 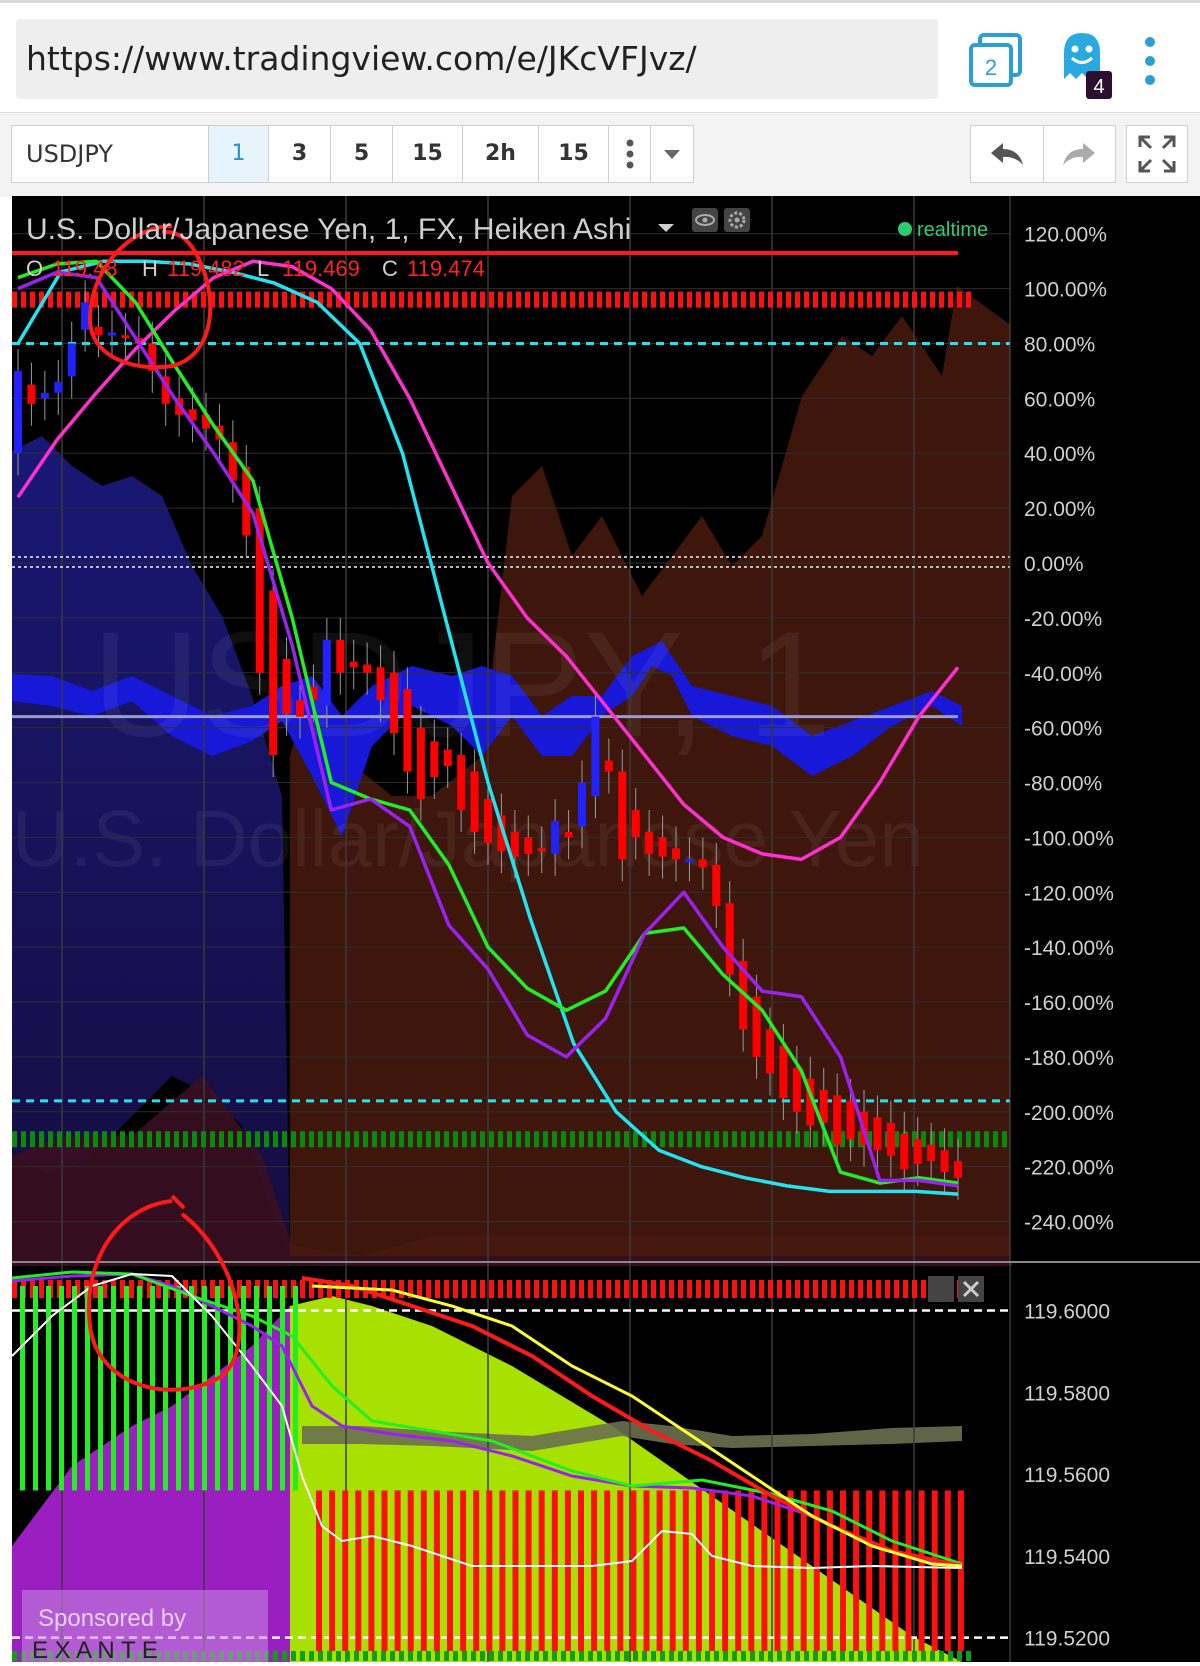 What do you see at coordinates (1069, 1003) in the screenshot?
I see `y-tick-label: -160.00%` at bounding box center [1069, 1003].